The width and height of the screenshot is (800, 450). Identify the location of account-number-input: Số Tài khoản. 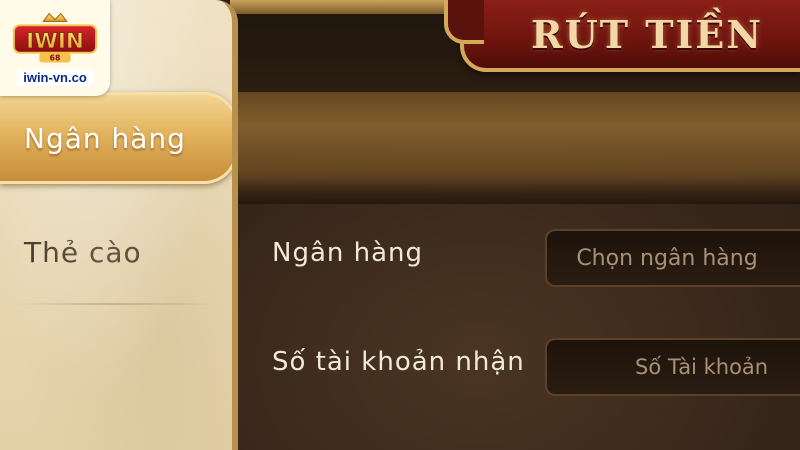
(672, 367).